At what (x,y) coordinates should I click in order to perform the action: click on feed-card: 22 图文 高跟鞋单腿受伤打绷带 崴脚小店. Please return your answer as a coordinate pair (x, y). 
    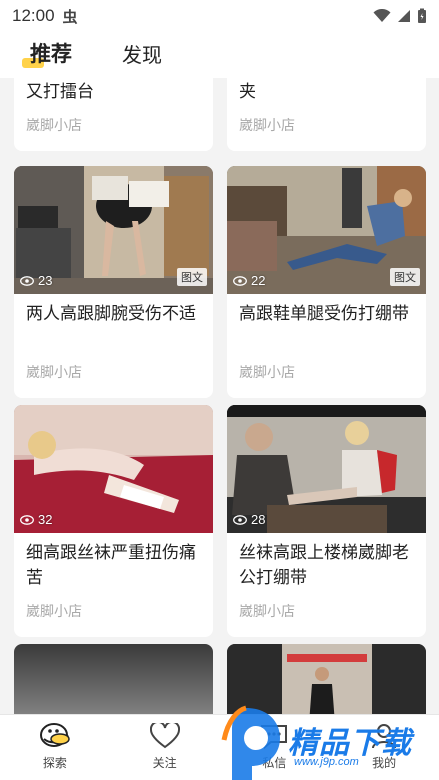
    Looking at the image, I should click on (326, 282).